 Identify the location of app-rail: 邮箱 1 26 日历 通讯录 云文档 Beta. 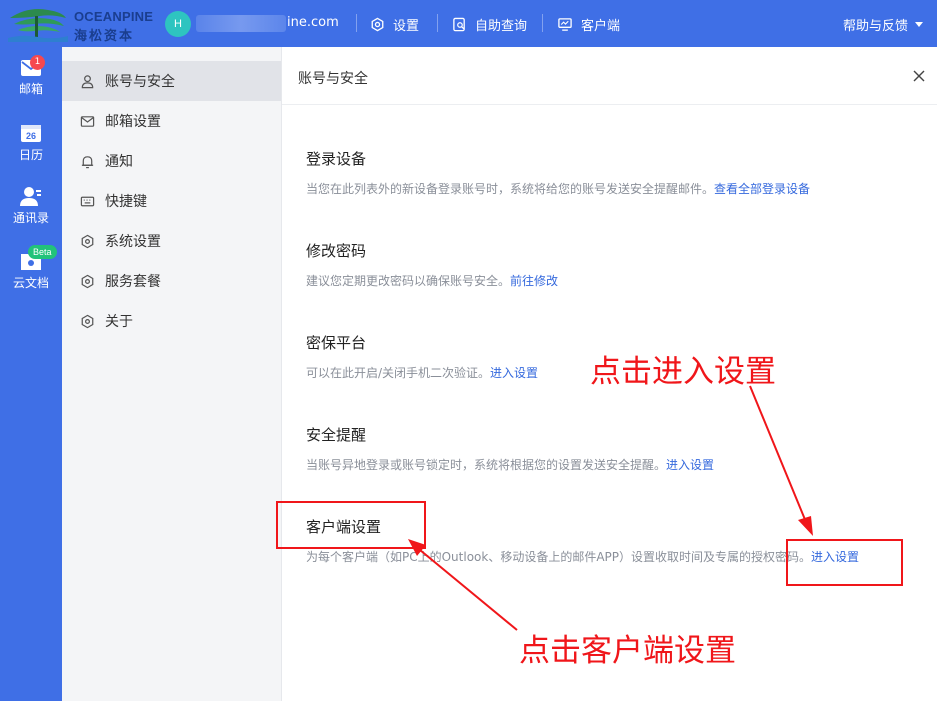
(31, 374).